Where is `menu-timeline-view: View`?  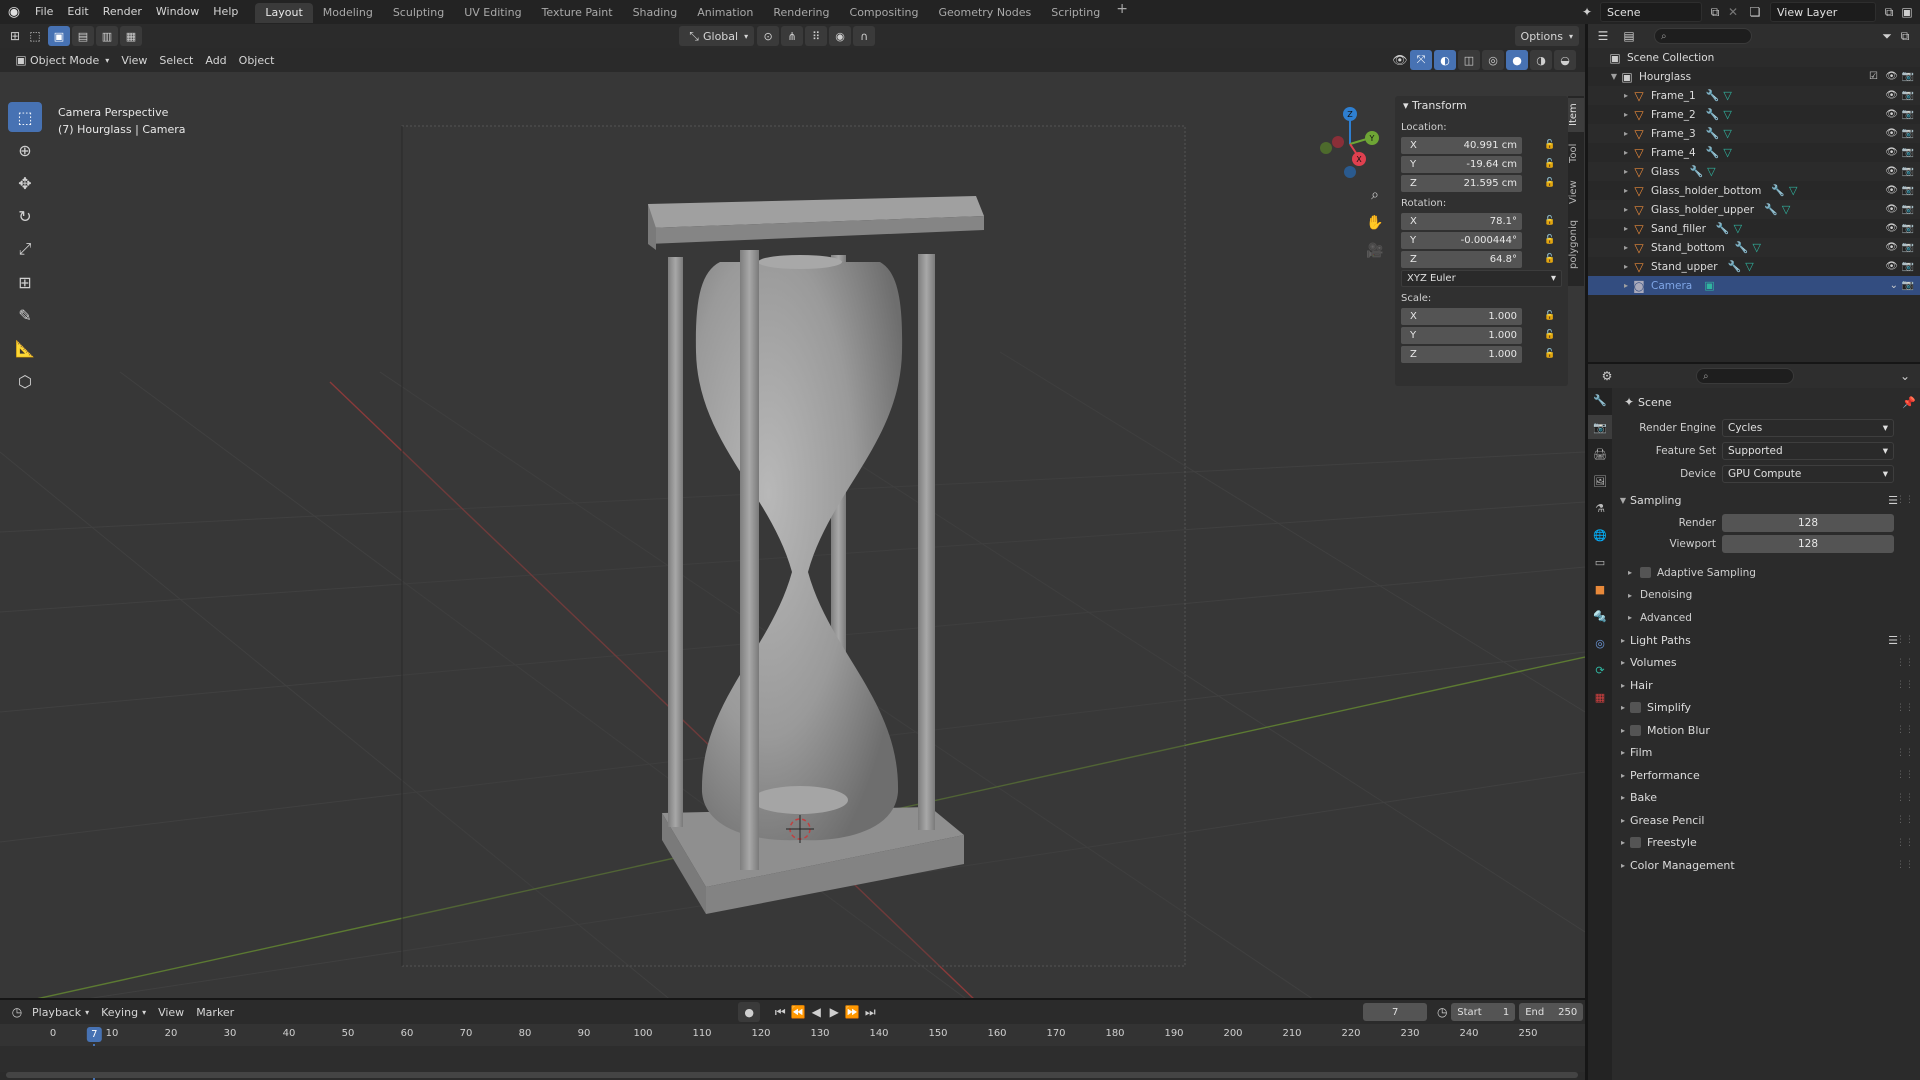
menu-timeline-view: View is located at coordinates (171, 1012).